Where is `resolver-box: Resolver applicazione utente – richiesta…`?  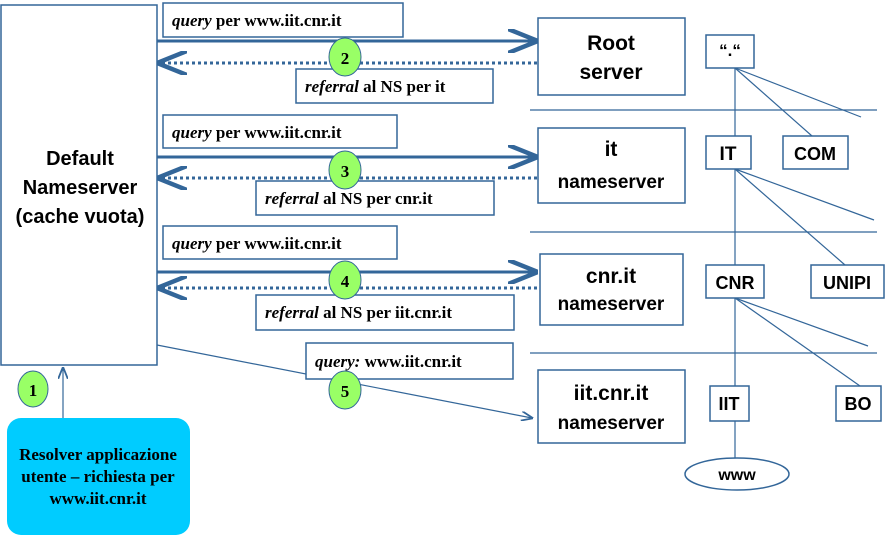 resolver-box: Resolver applicazione utente – richiesta… is located at coordinates (98, 476).